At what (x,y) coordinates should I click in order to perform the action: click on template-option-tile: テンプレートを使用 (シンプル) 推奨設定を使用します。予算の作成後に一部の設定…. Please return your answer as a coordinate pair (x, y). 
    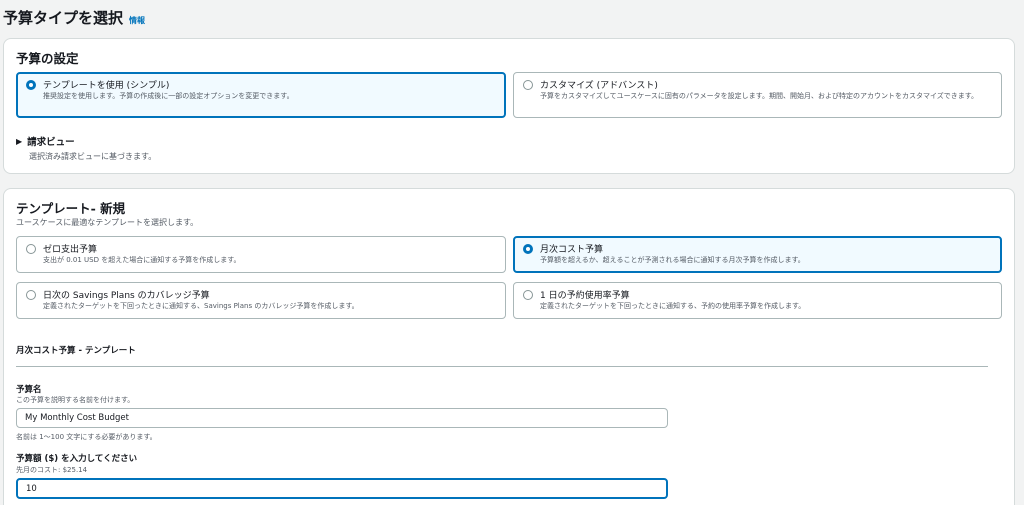
    Looking at the image, I should click on (261, 95).